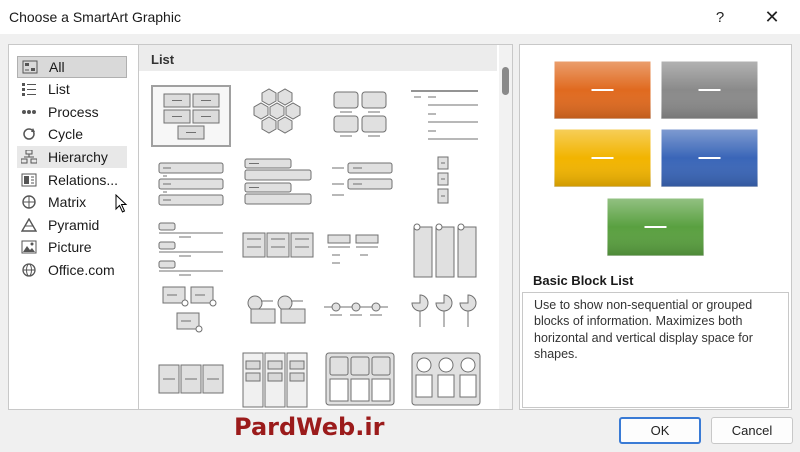 This screenshot has height=452, width=800. I want to click on basic-block-list-thumbnail, so click(191, 116).